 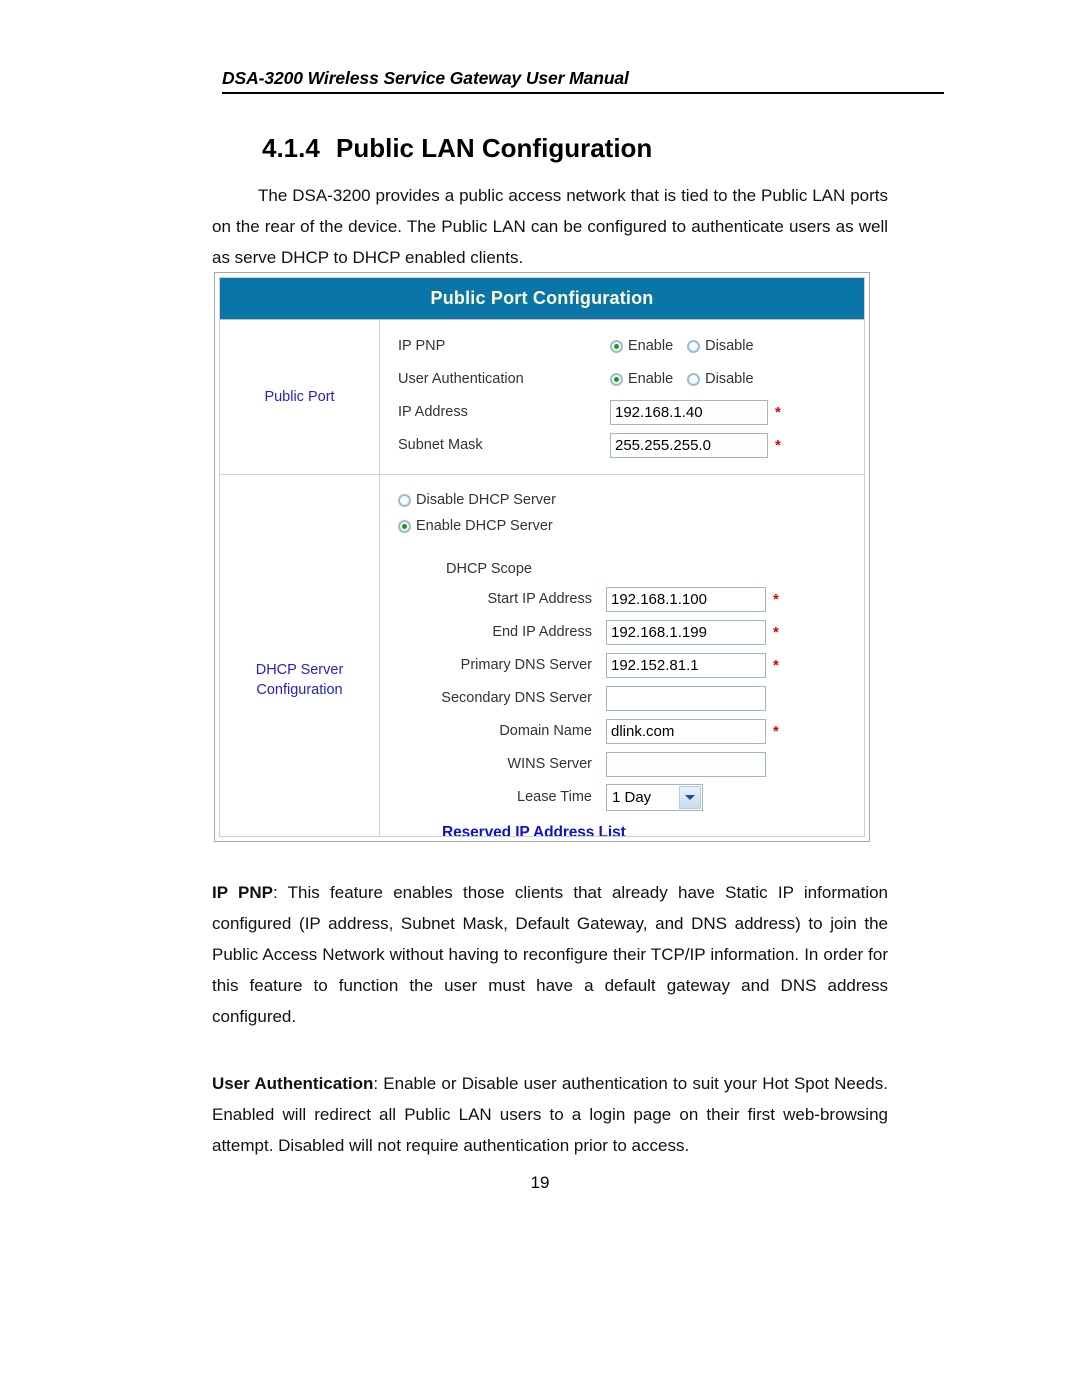 I want to click on row-ip-address: IP Address 192.168.1.40 *, so click(x=631, y=412).